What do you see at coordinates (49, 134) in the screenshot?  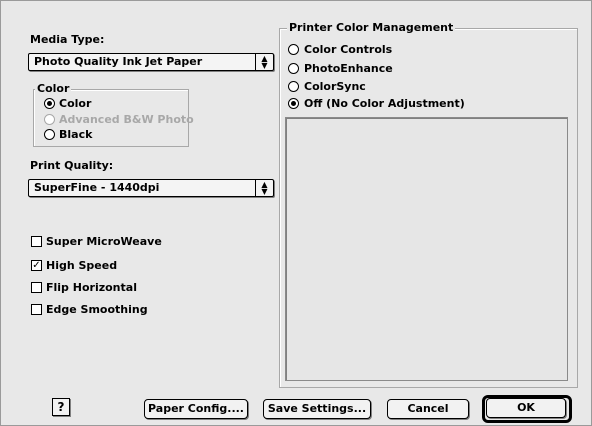 I see `radio-black` at bounding box center [49, 134].